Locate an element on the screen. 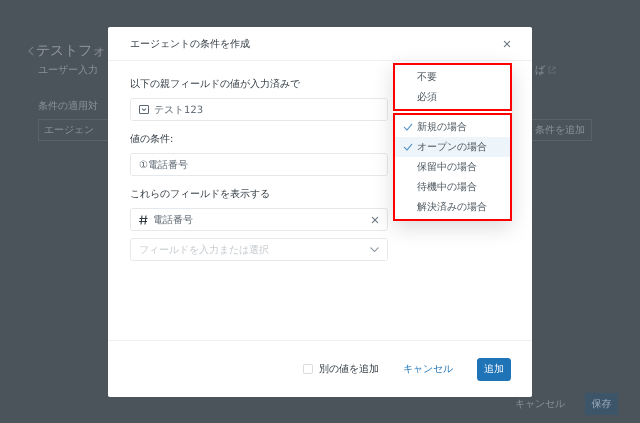 The image size is (640, 423). menu-option: オープンの場合 is located at coordinates (452, 147).